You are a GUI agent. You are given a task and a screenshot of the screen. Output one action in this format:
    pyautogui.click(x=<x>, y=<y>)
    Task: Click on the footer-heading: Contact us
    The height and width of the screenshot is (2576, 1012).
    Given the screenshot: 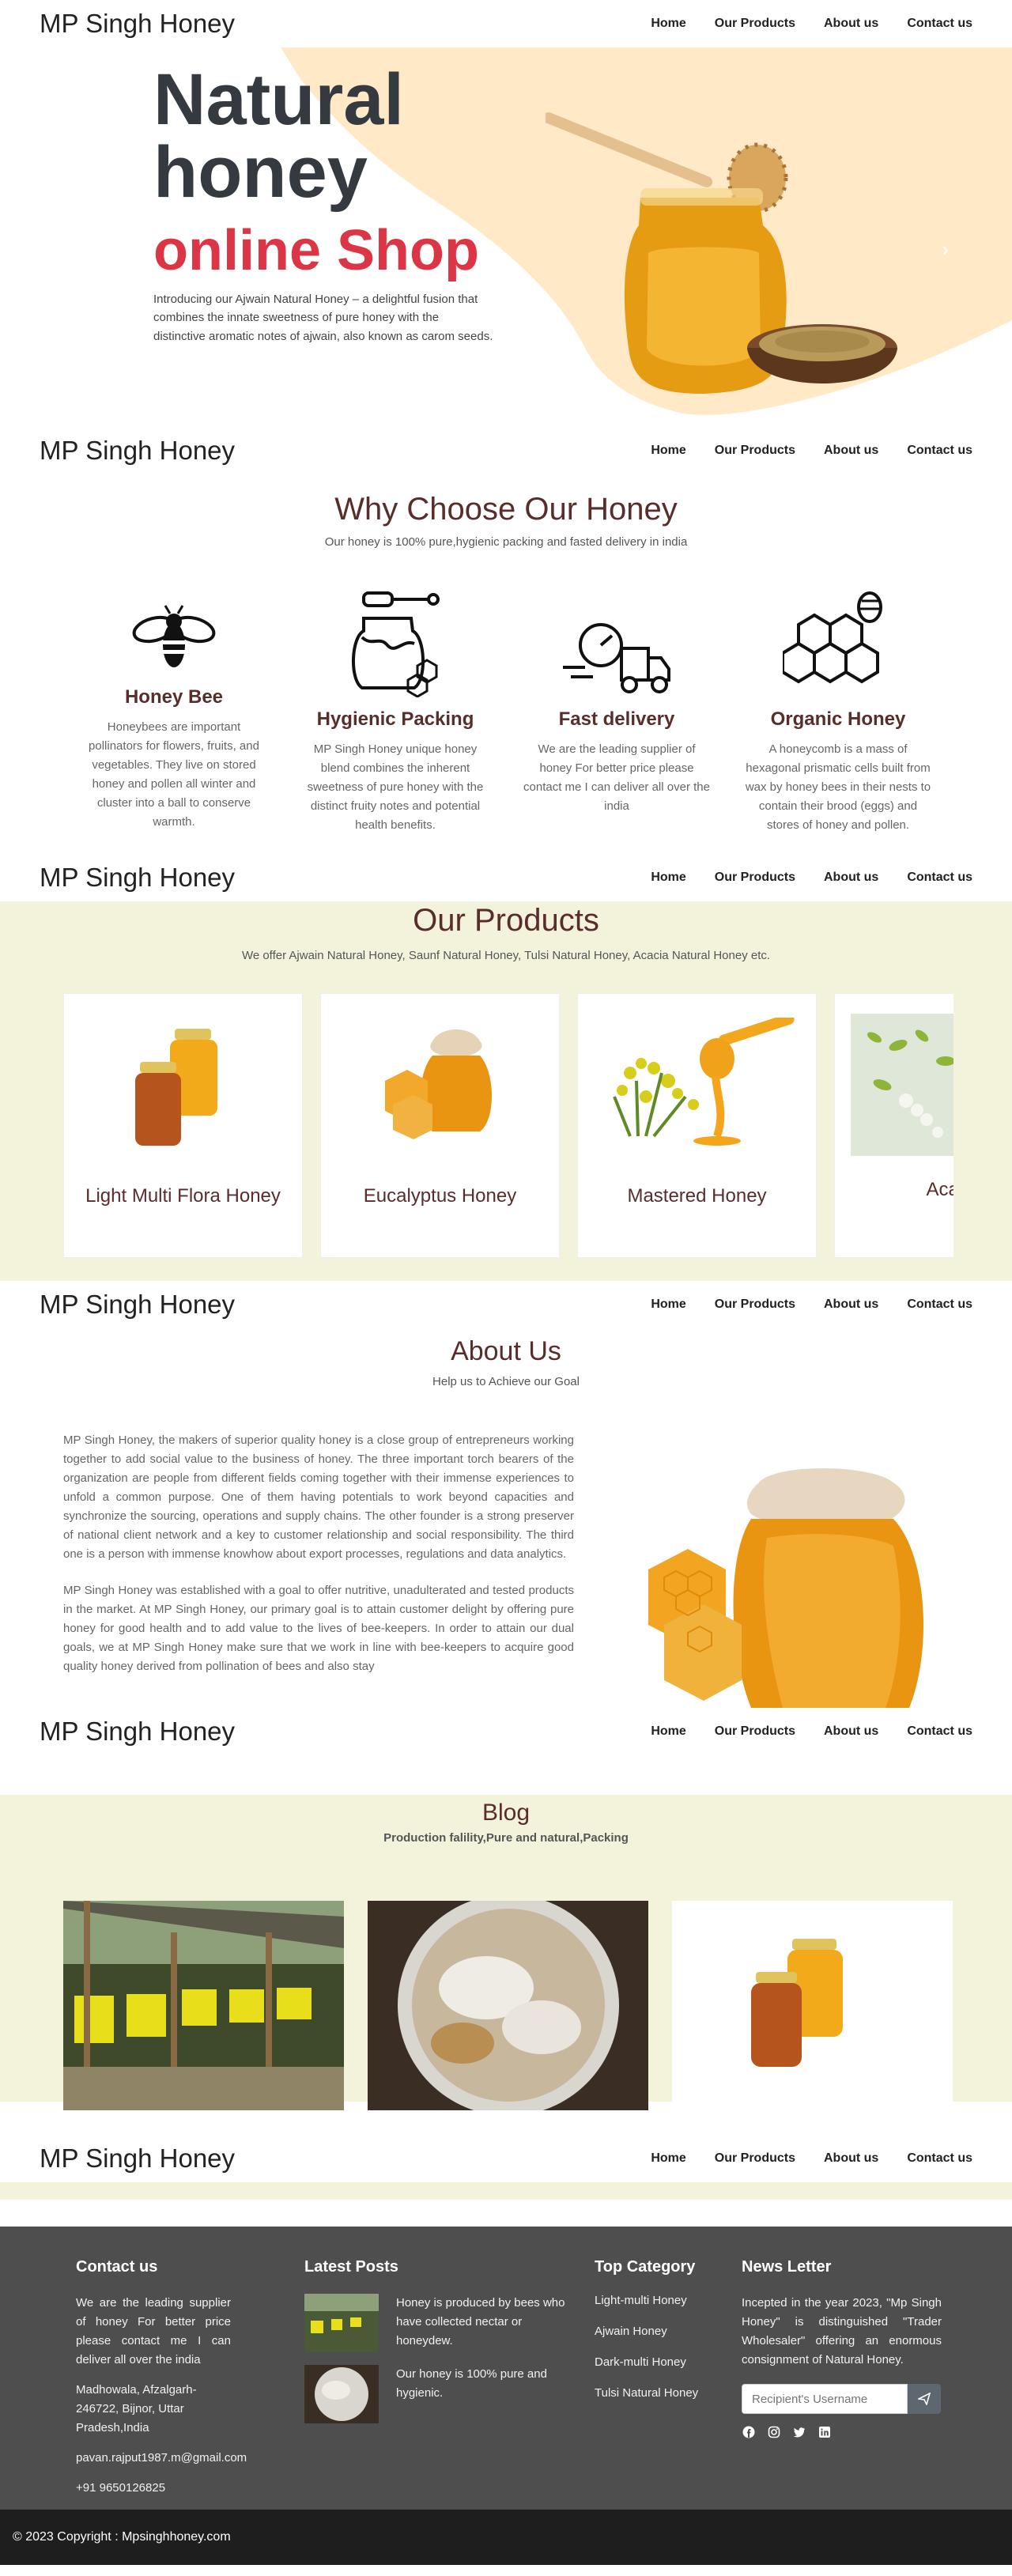 What is the action you would take?
    pyautogui.click(x=117, y=2267)
    